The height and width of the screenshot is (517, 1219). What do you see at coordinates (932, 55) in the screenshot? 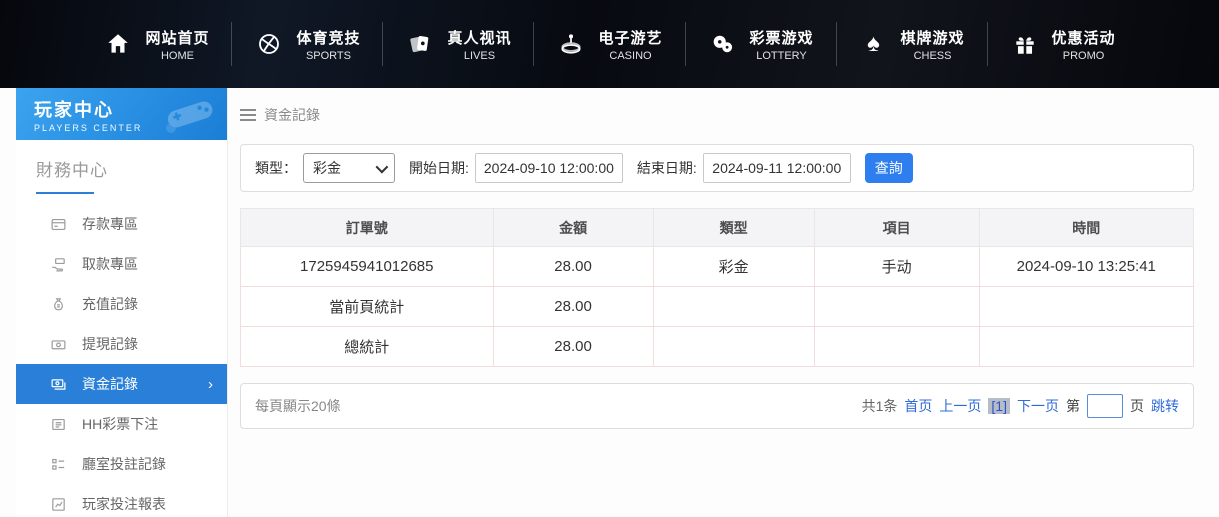
I see `nav-sublabel: CHESS` at bounding box center [932, 55].